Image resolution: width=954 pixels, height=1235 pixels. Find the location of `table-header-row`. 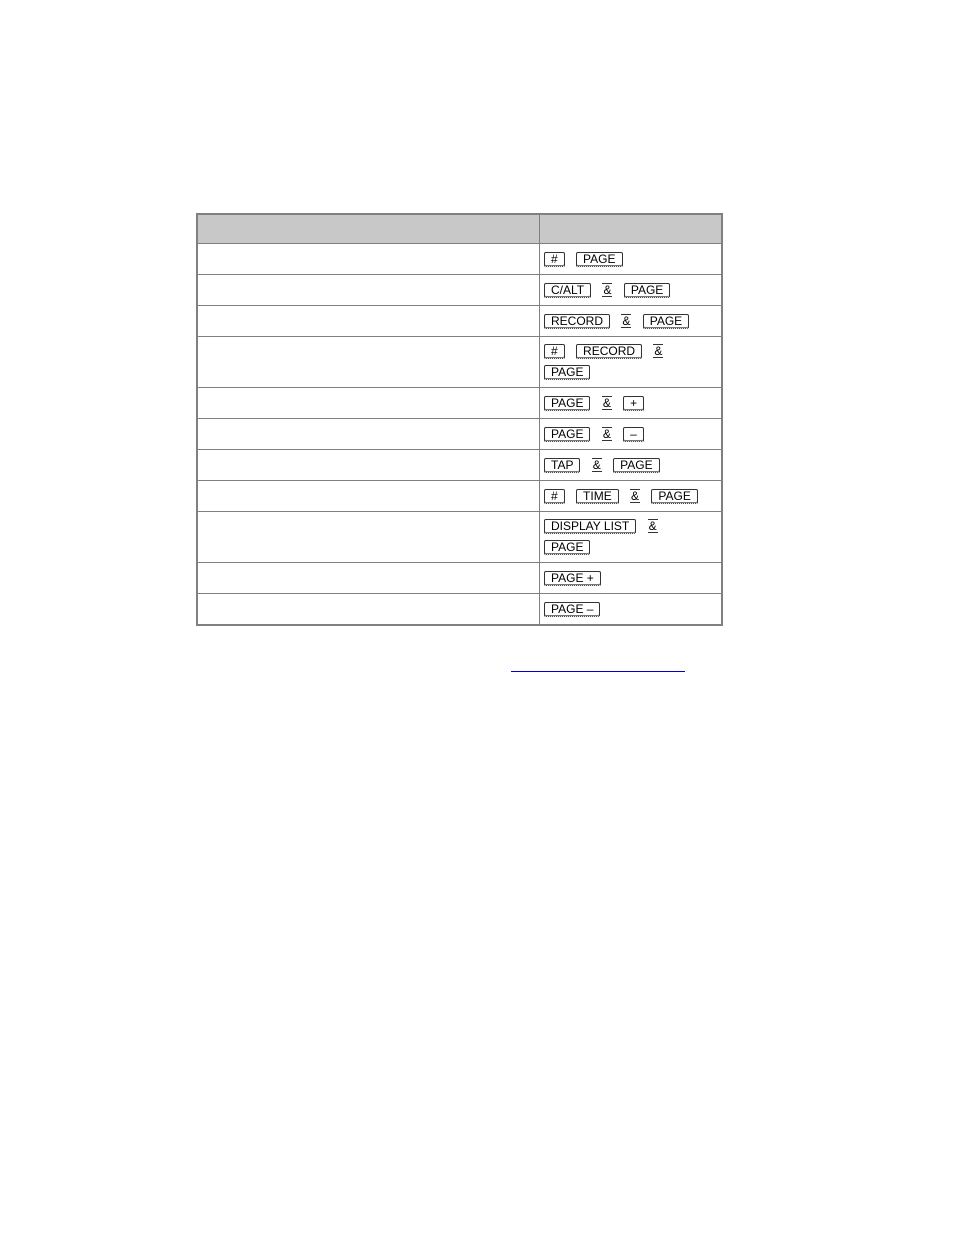

table-header-row is located at coordinates (459, 228).